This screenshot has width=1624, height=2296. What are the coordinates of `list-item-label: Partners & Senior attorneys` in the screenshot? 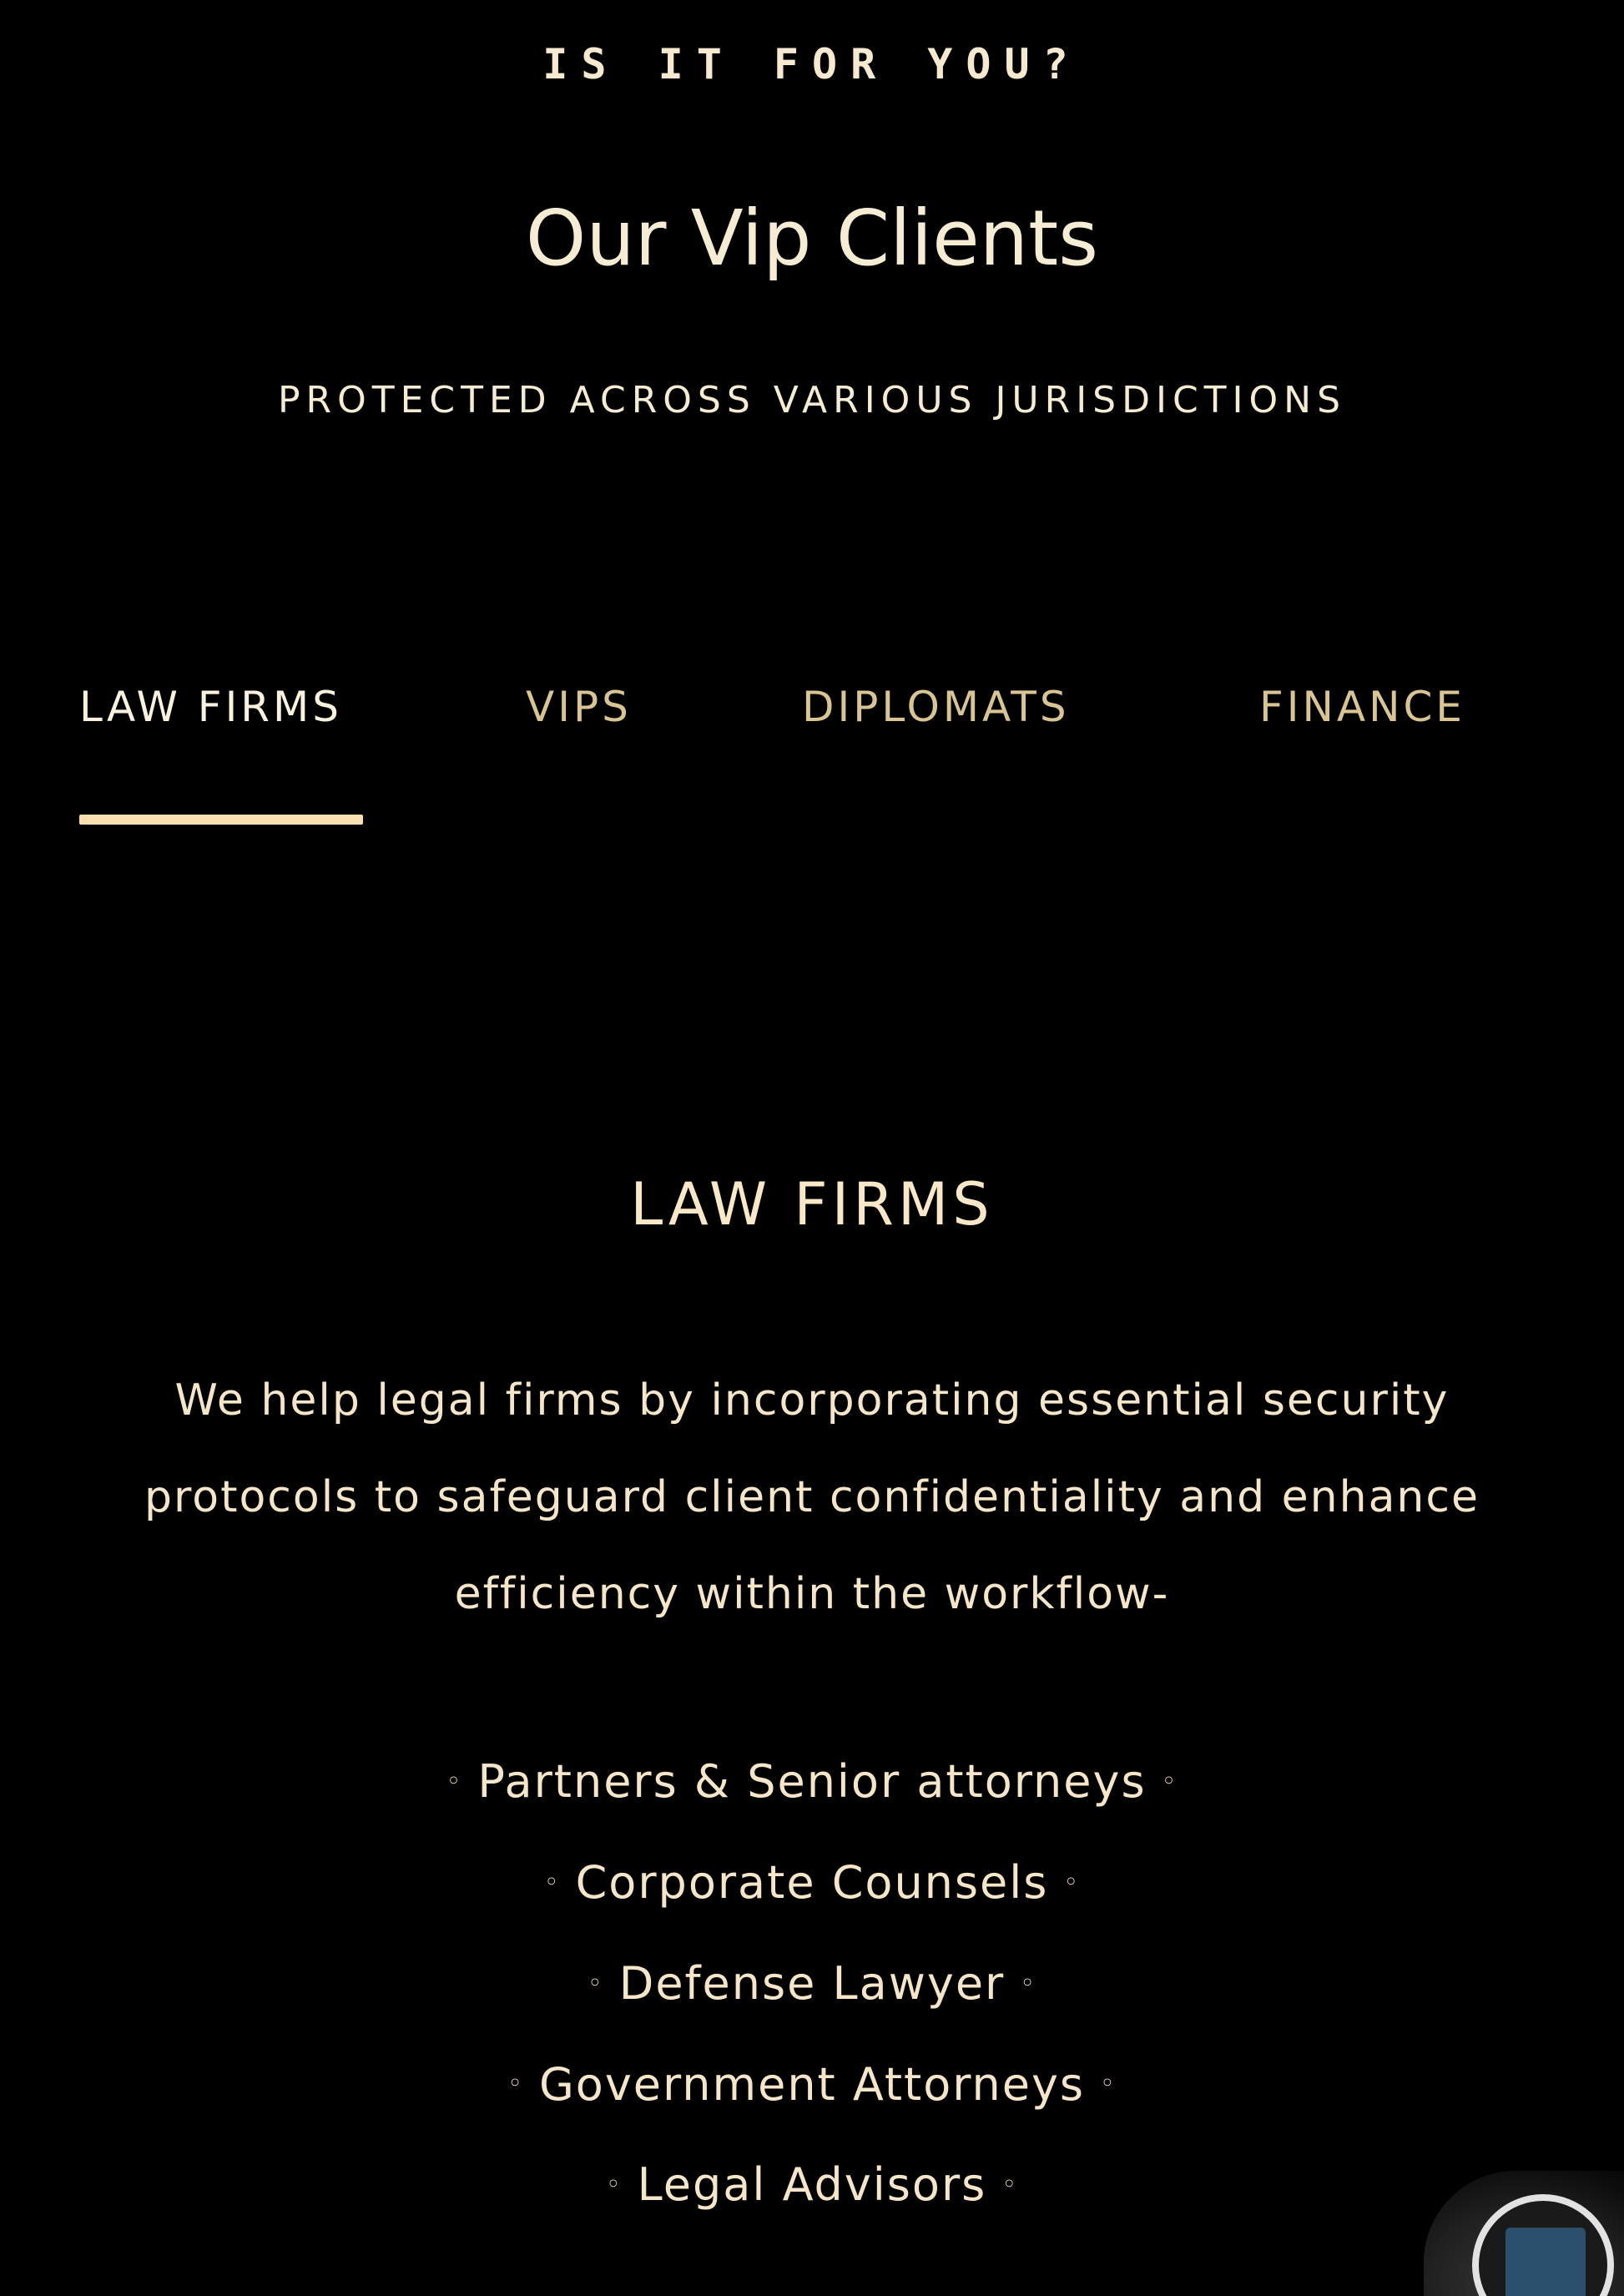 It's located at (812, 1782).